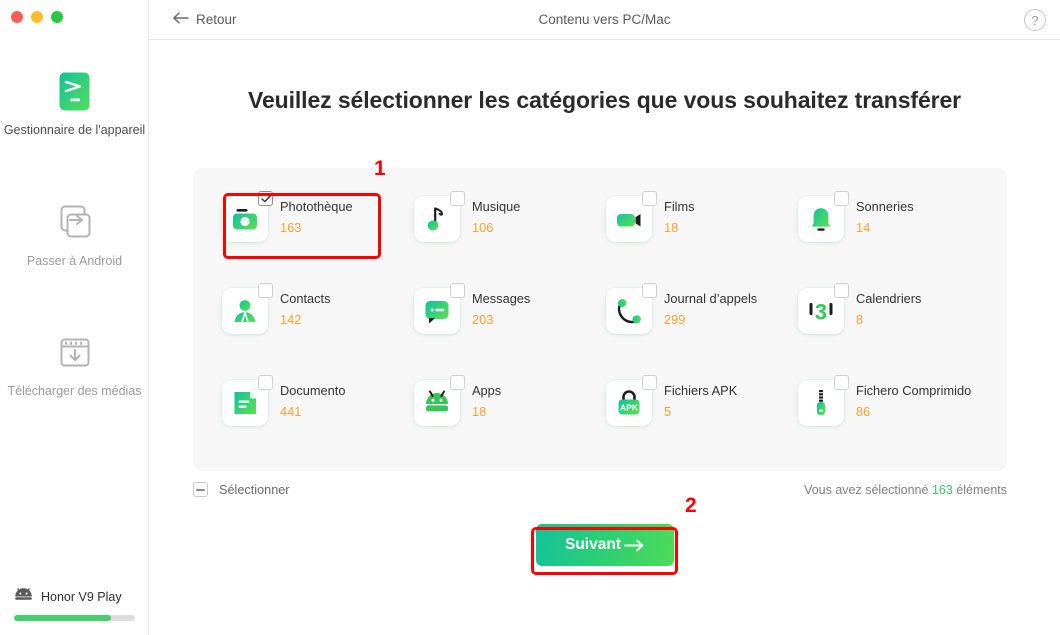  I want to click on chat-bubble-icon, so click(437, 311).